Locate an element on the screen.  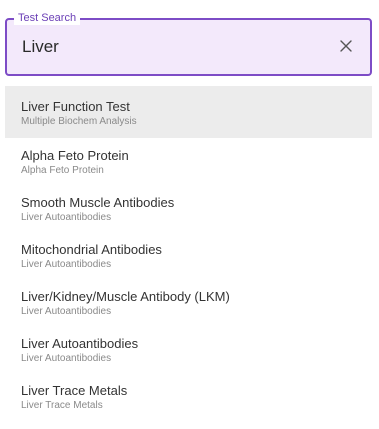
test-search-input: Liver is located at coordinates (40, 47).